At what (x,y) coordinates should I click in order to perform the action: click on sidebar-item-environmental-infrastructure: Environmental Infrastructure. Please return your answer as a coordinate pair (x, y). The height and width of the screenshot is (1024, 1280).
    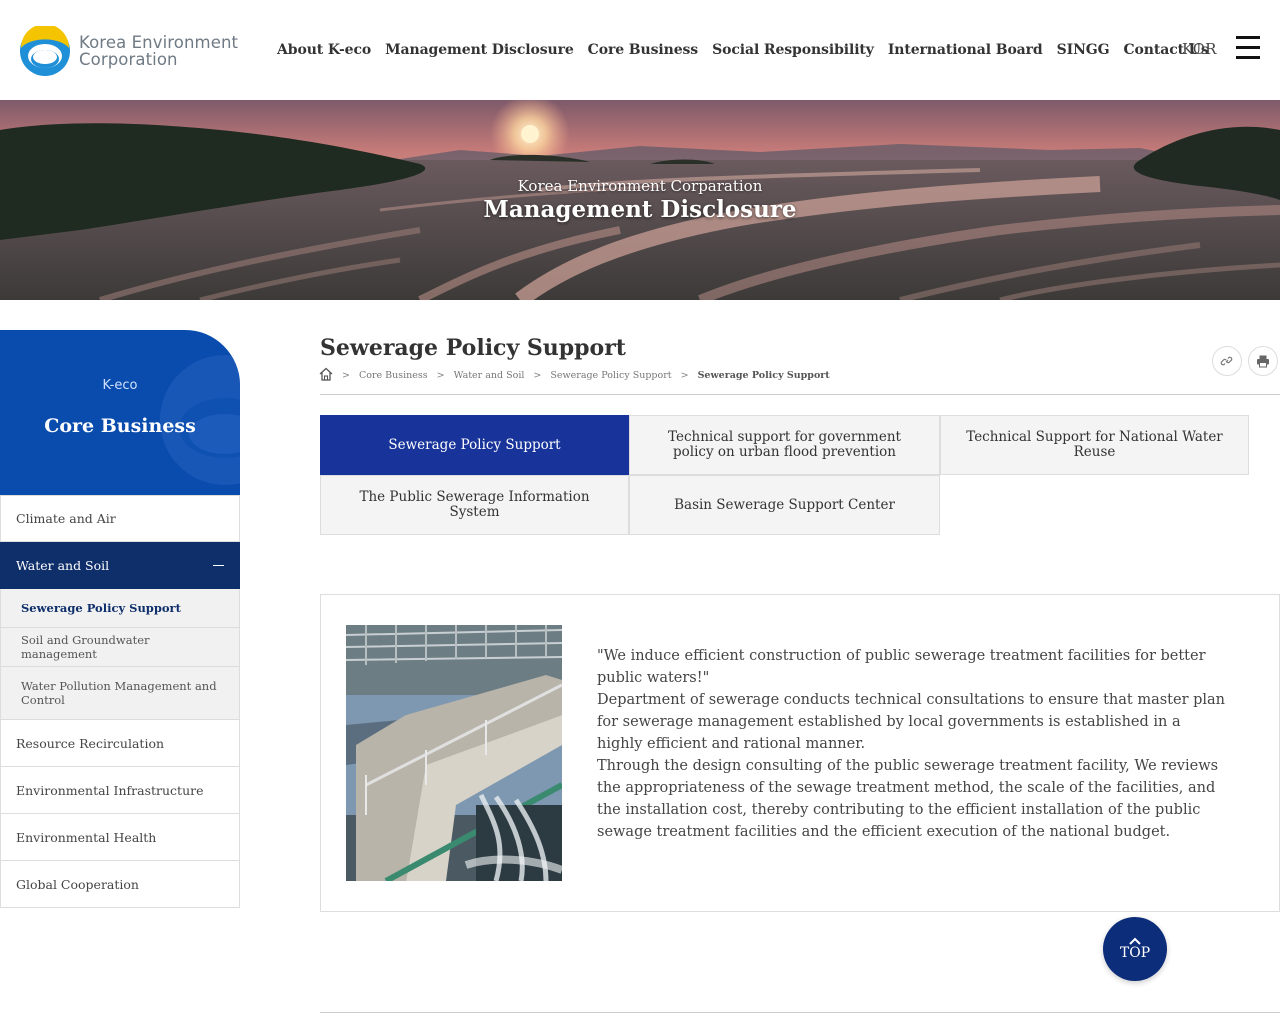
    Looking at the image, I should click on (120, 790).